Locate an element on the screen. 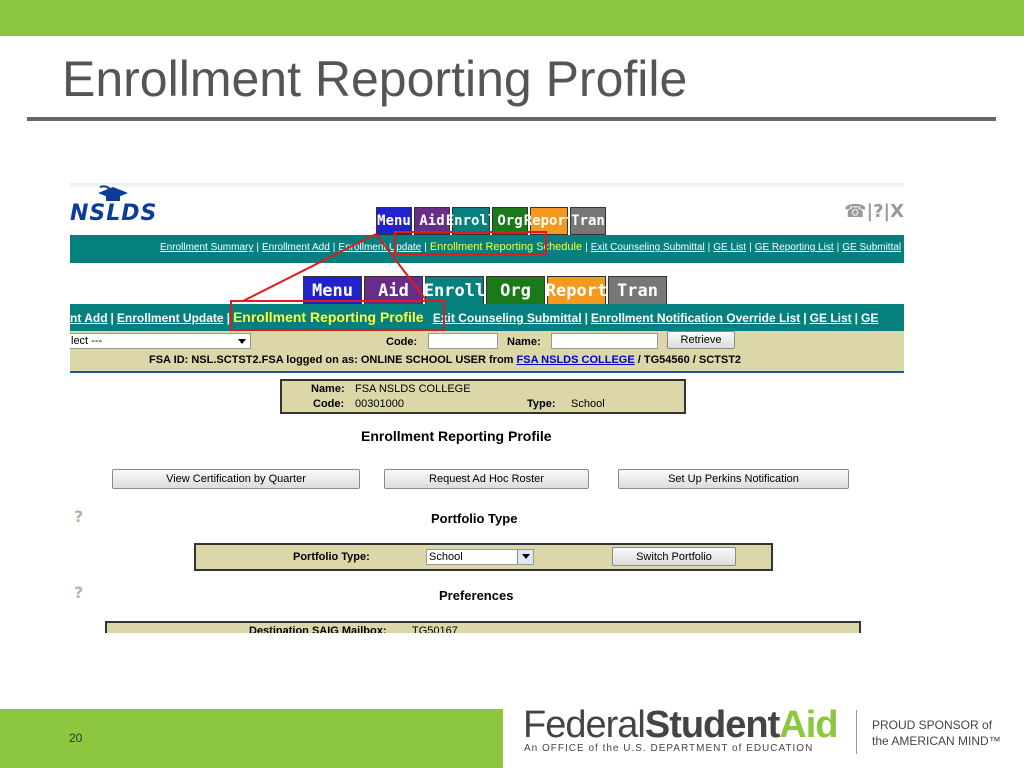  big-nav-org: Org is located at coordinates (515, 291).